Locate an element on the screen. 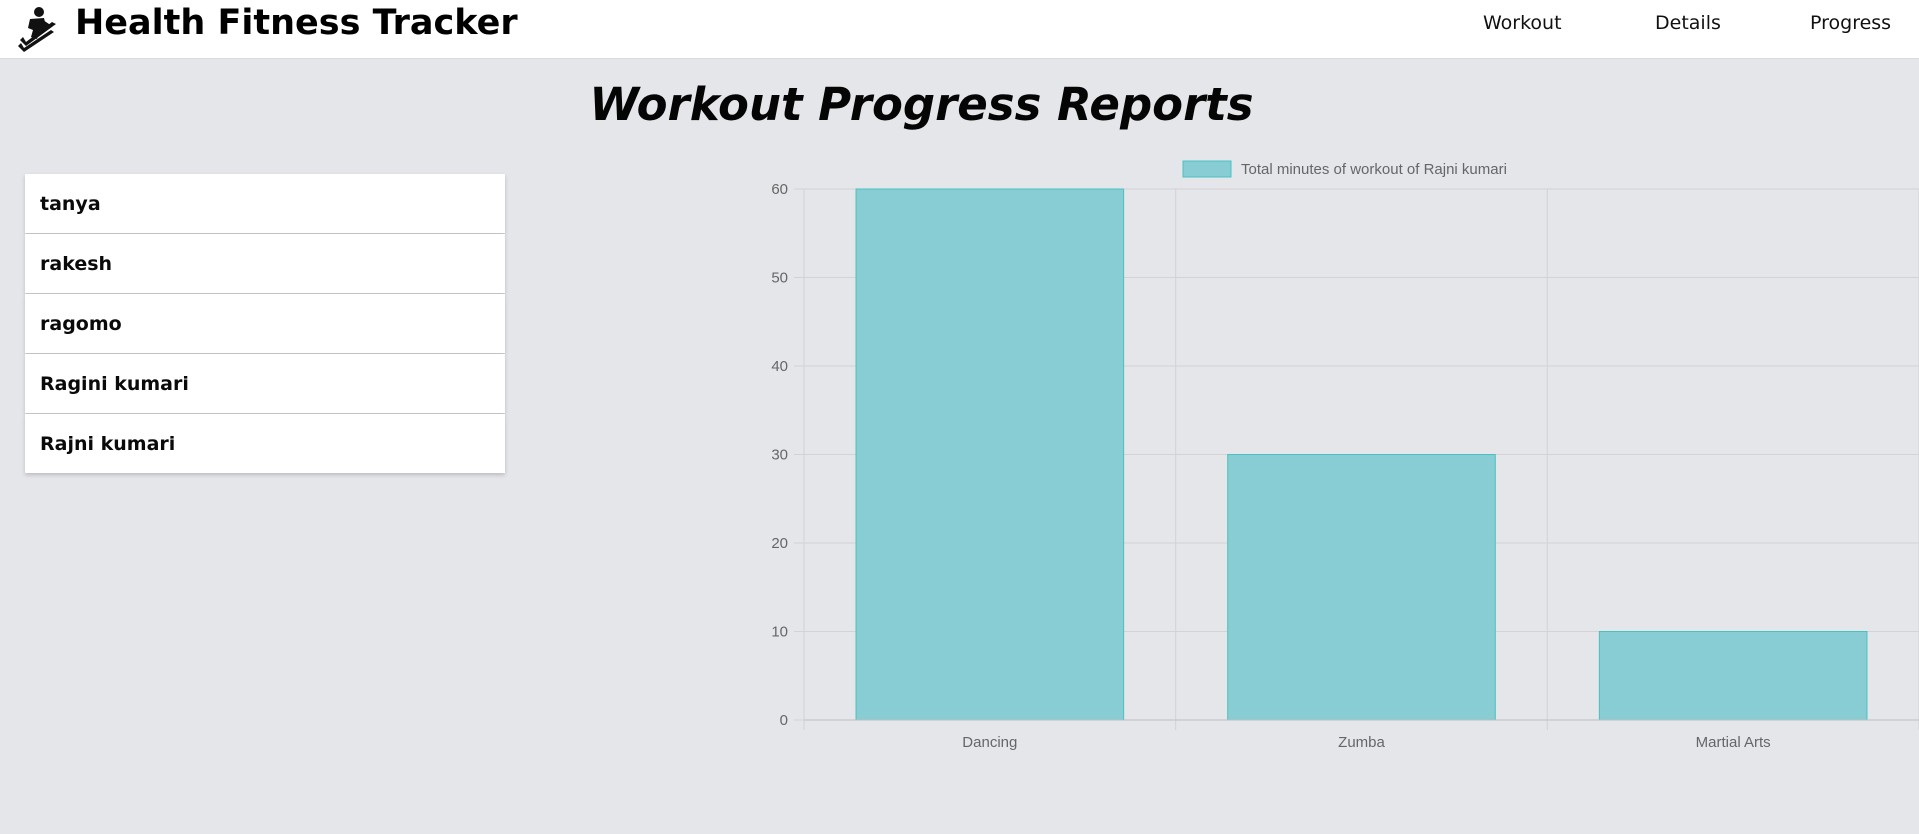 The height and width of the screenshot is (834, 1919). y-tick-label: 10 is located at coordinates (779, 632).